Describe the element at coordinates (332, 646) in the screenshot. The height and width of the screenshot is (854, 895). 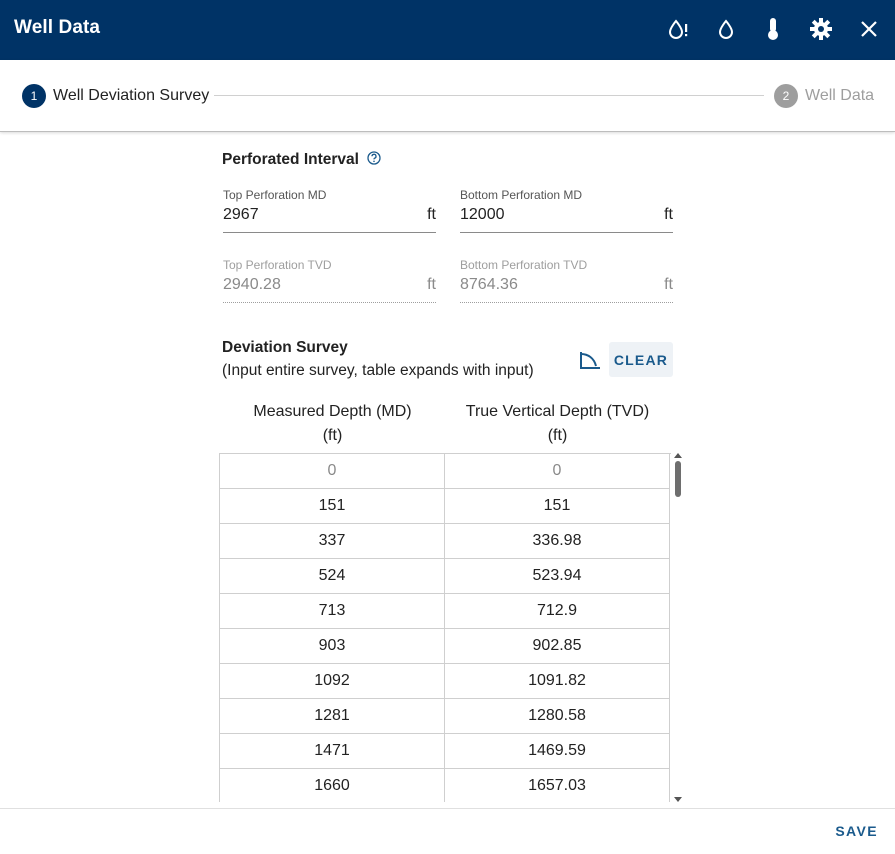
I see `md-cell: 903` at that location.